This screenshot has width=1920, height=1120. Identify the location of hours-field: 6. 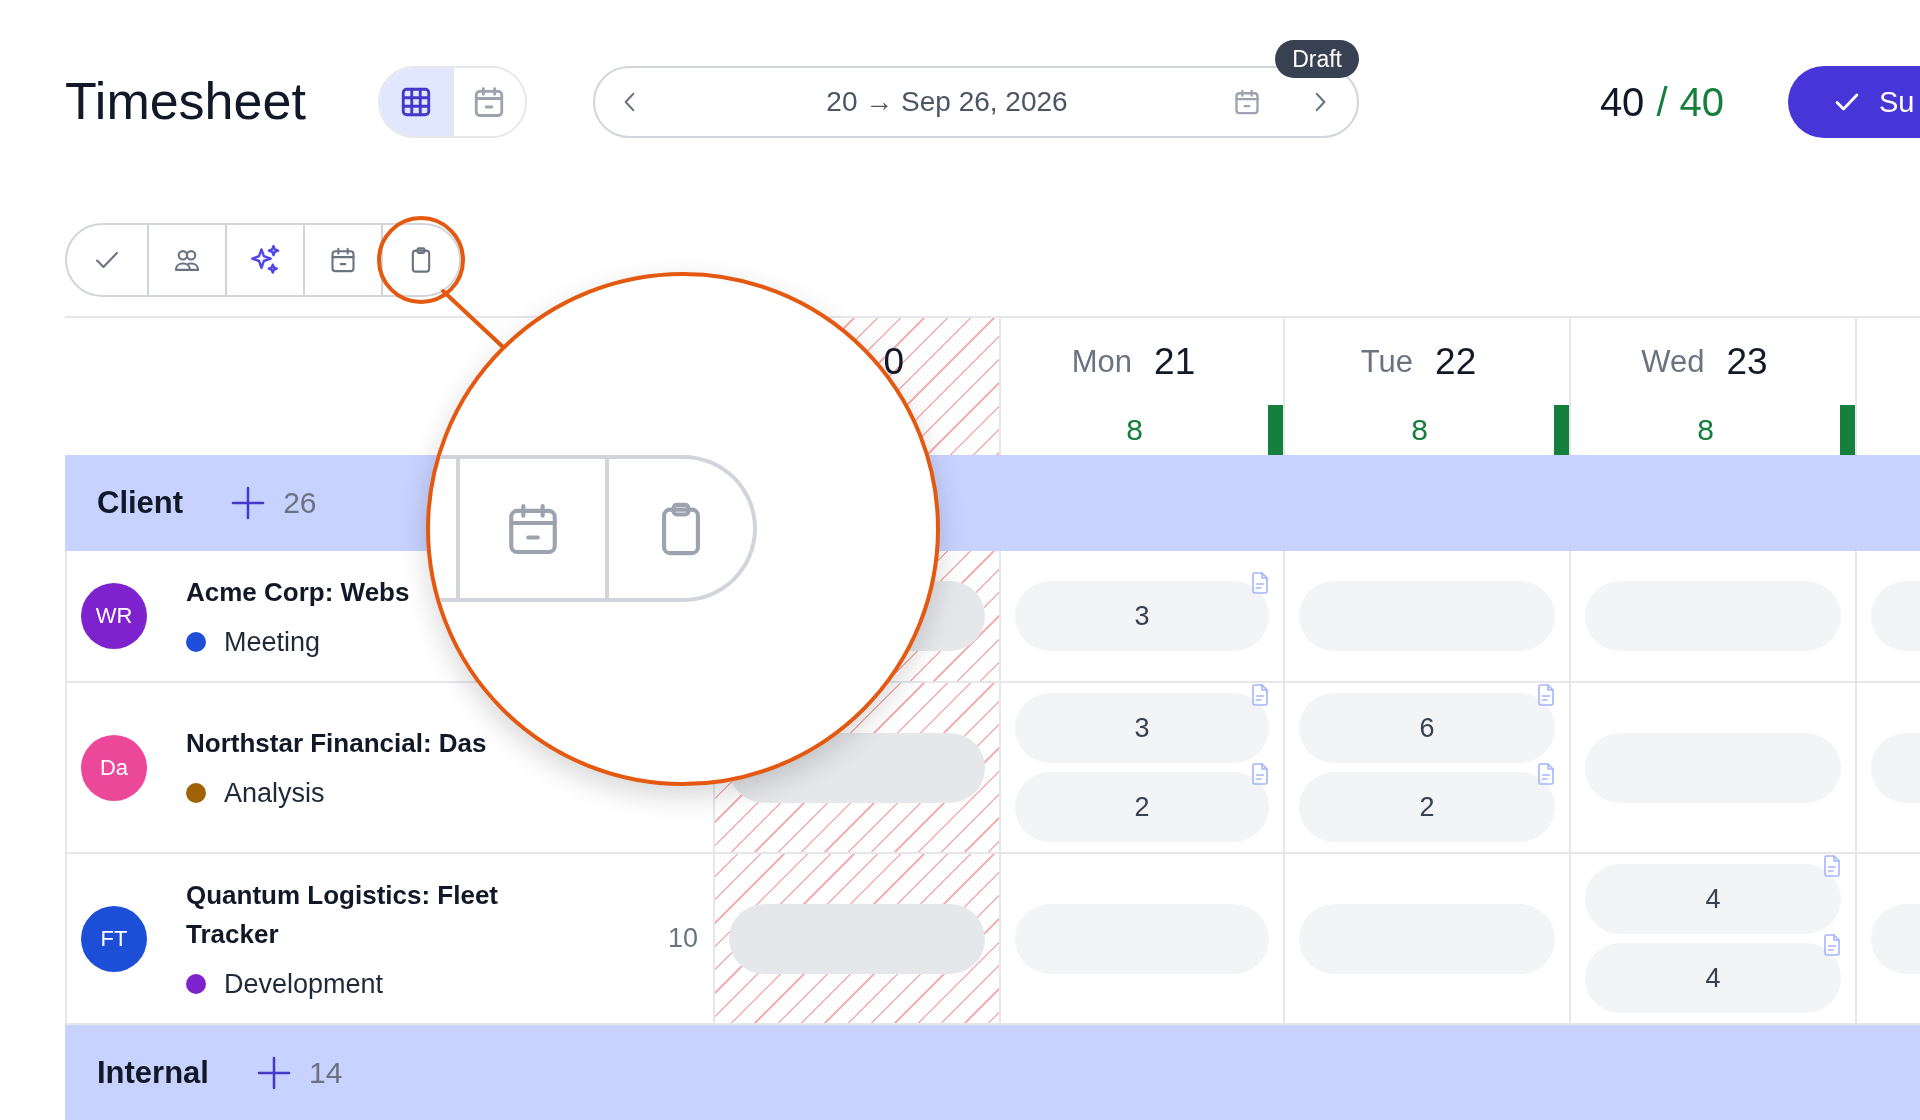
(1427, 728).